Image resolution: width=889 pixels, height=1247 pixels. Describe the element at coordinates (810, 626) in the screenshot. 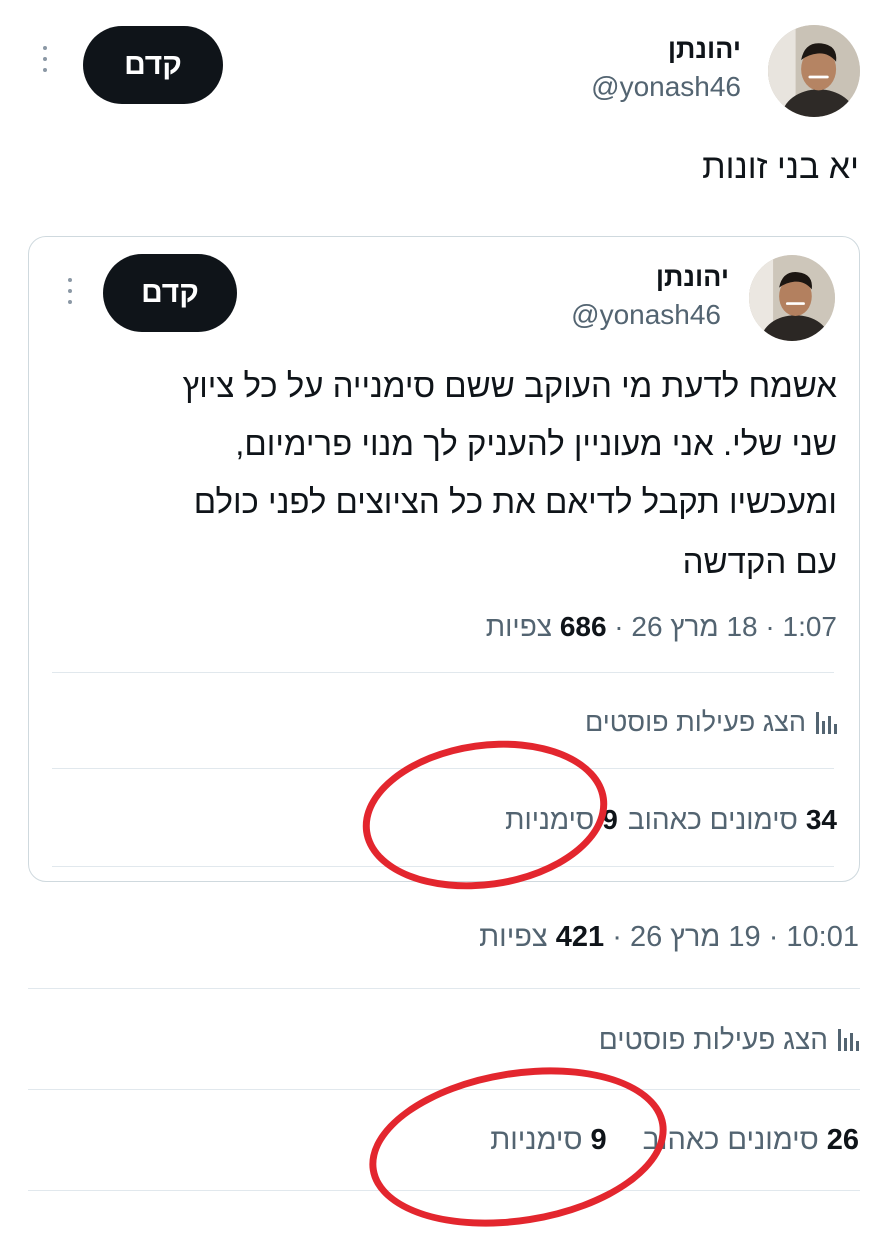

I see `quoted-time: 1:07` at that location.